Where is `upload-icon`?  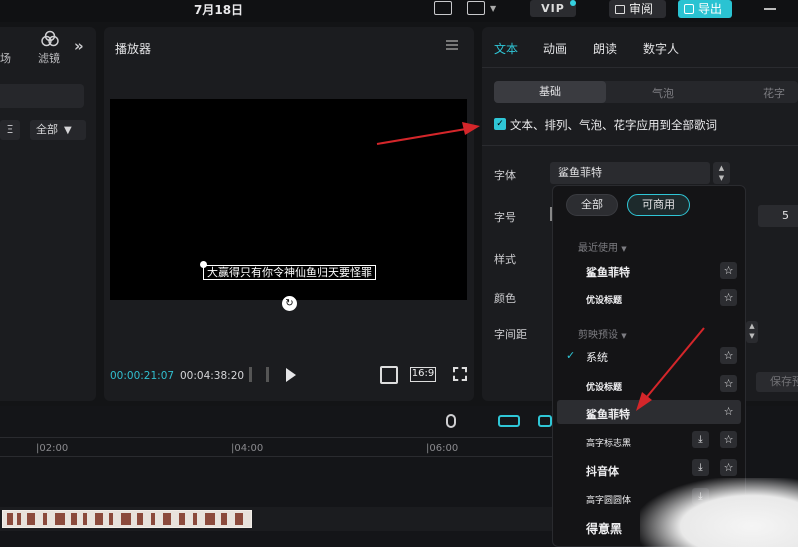
upload-icon is located at coordinates (689, 9).